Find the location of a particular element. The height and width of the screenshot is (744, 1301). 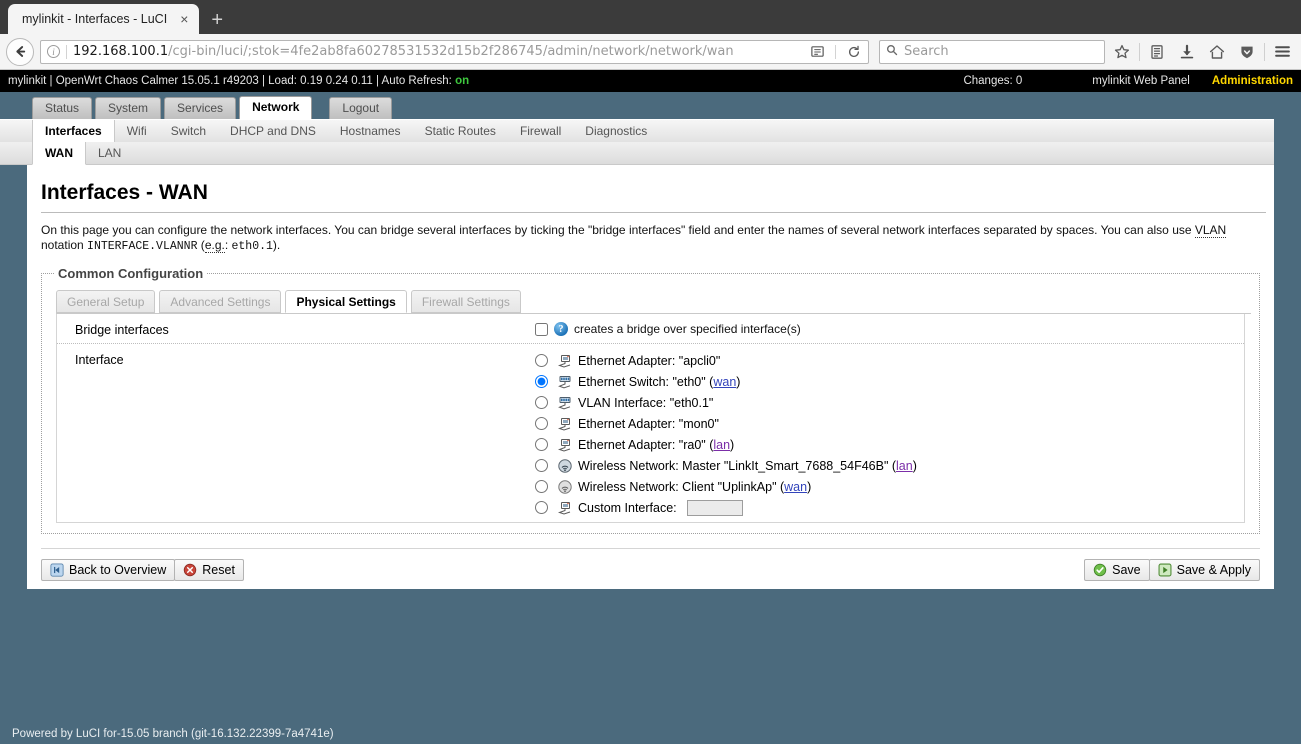

vlan-abbr: VLAN is located at coordinates (1210, 230).